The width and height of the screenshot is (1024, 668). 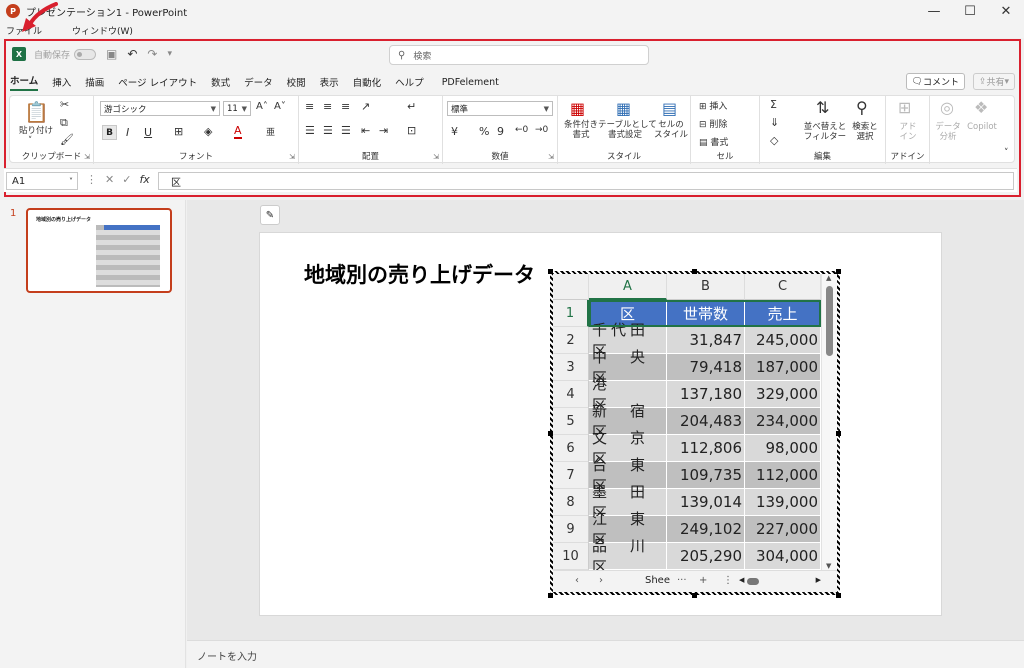 I want to click on align-top-icon: ≡, so click(x=309, y=106).